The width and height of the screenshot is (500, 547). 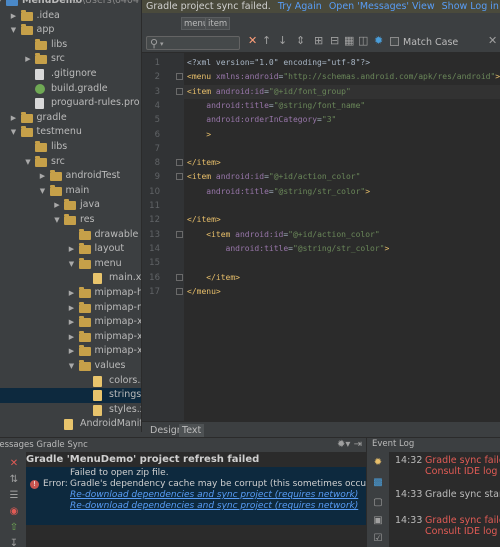 What do you see at coordinates (70, 30) in the screenshot?
I see `tree-item-app: ▼ app` at bounding box center [70, 30].